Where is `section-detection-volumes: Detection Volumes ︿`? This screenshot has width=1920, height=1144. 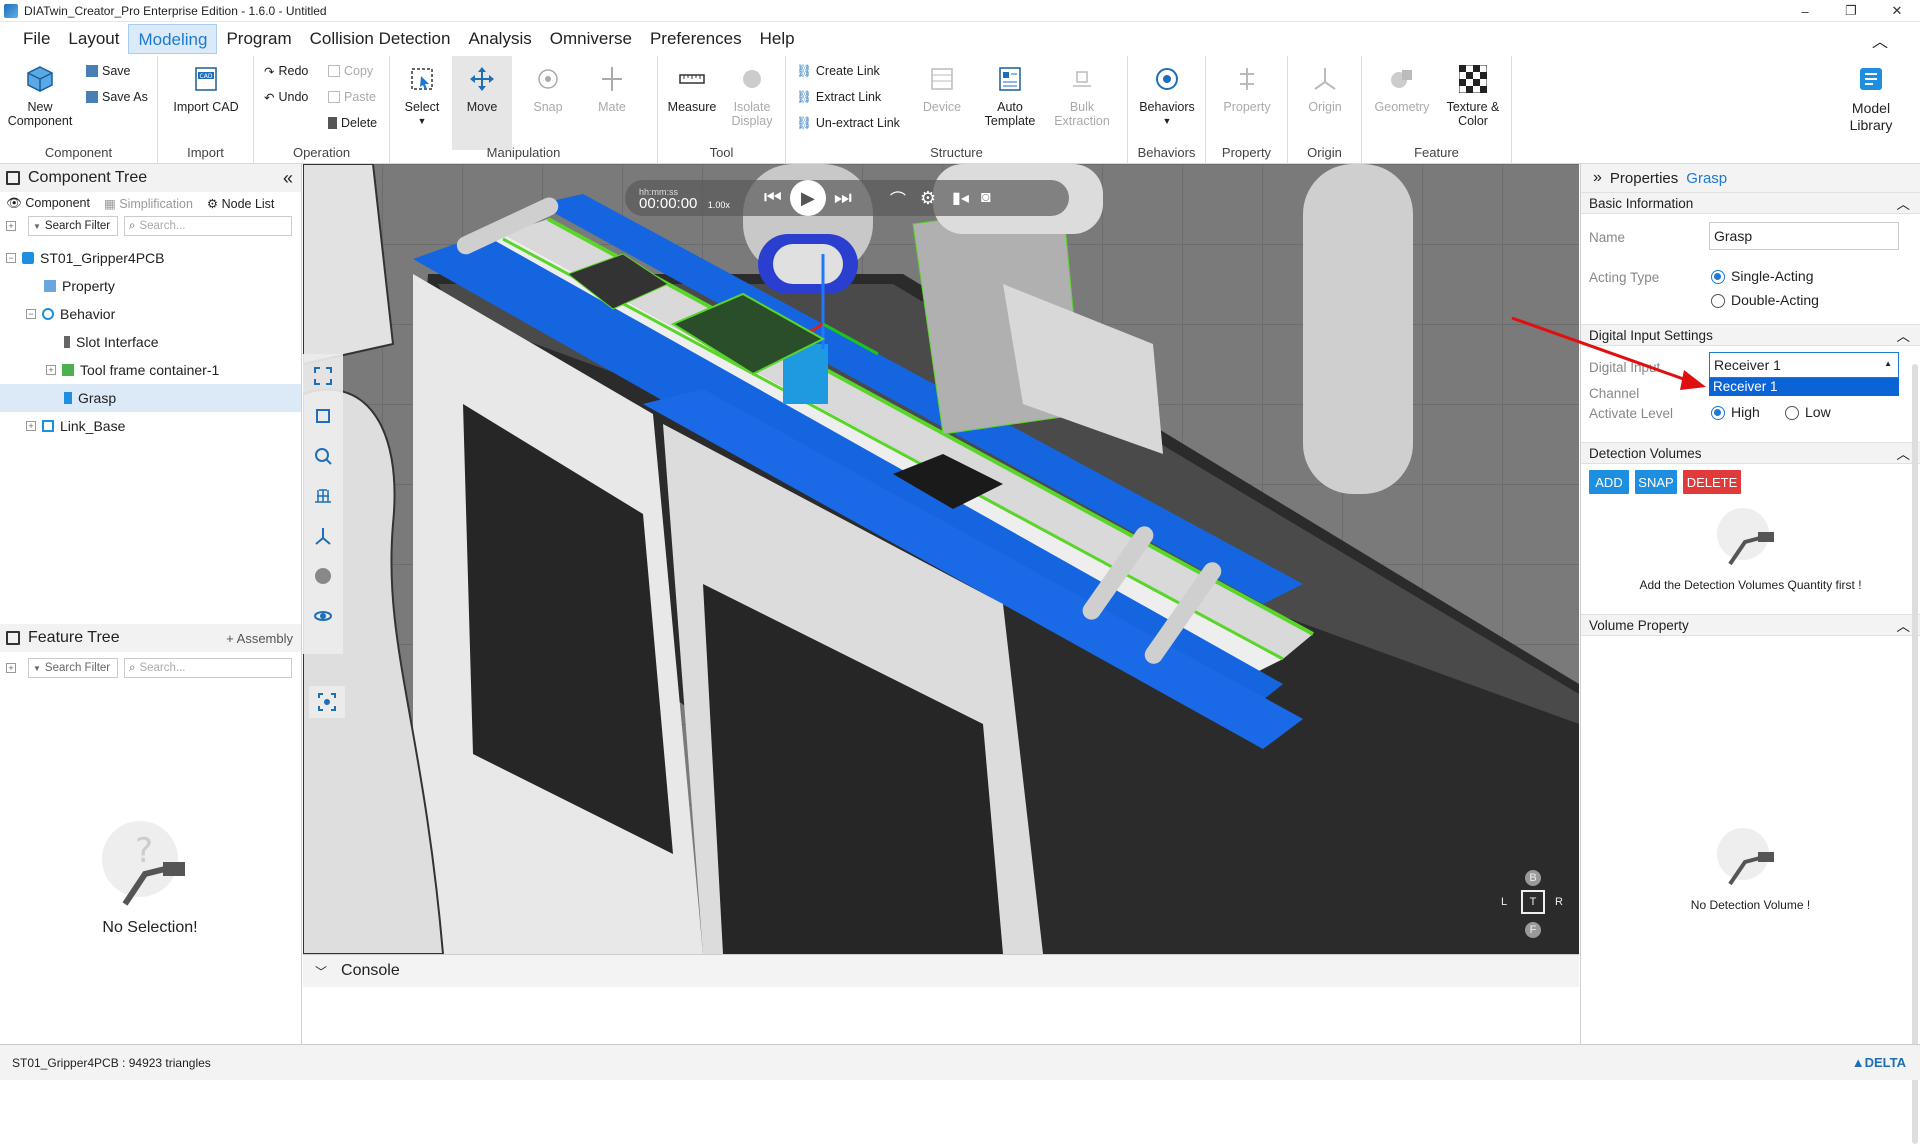 section-detection-volumes: Detection Volumes ︿ is located at coordinates (1750, 453).